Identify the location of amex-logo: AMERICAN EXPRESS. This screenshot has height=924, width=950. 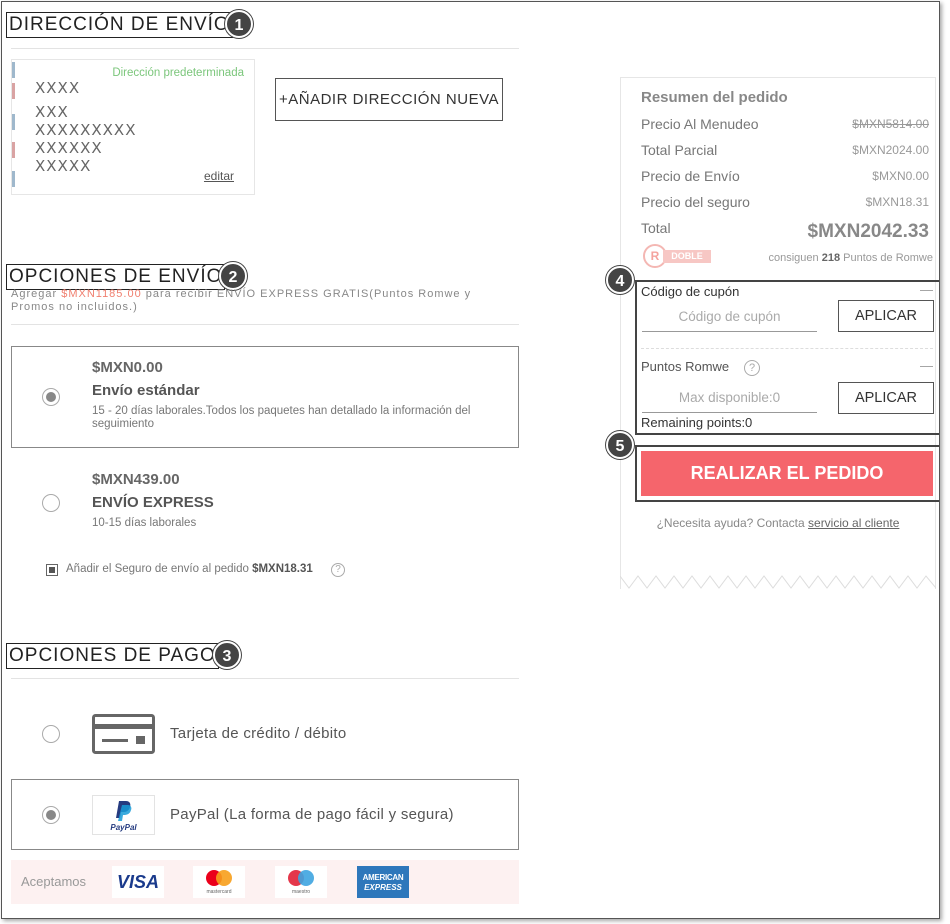
(383, 882).